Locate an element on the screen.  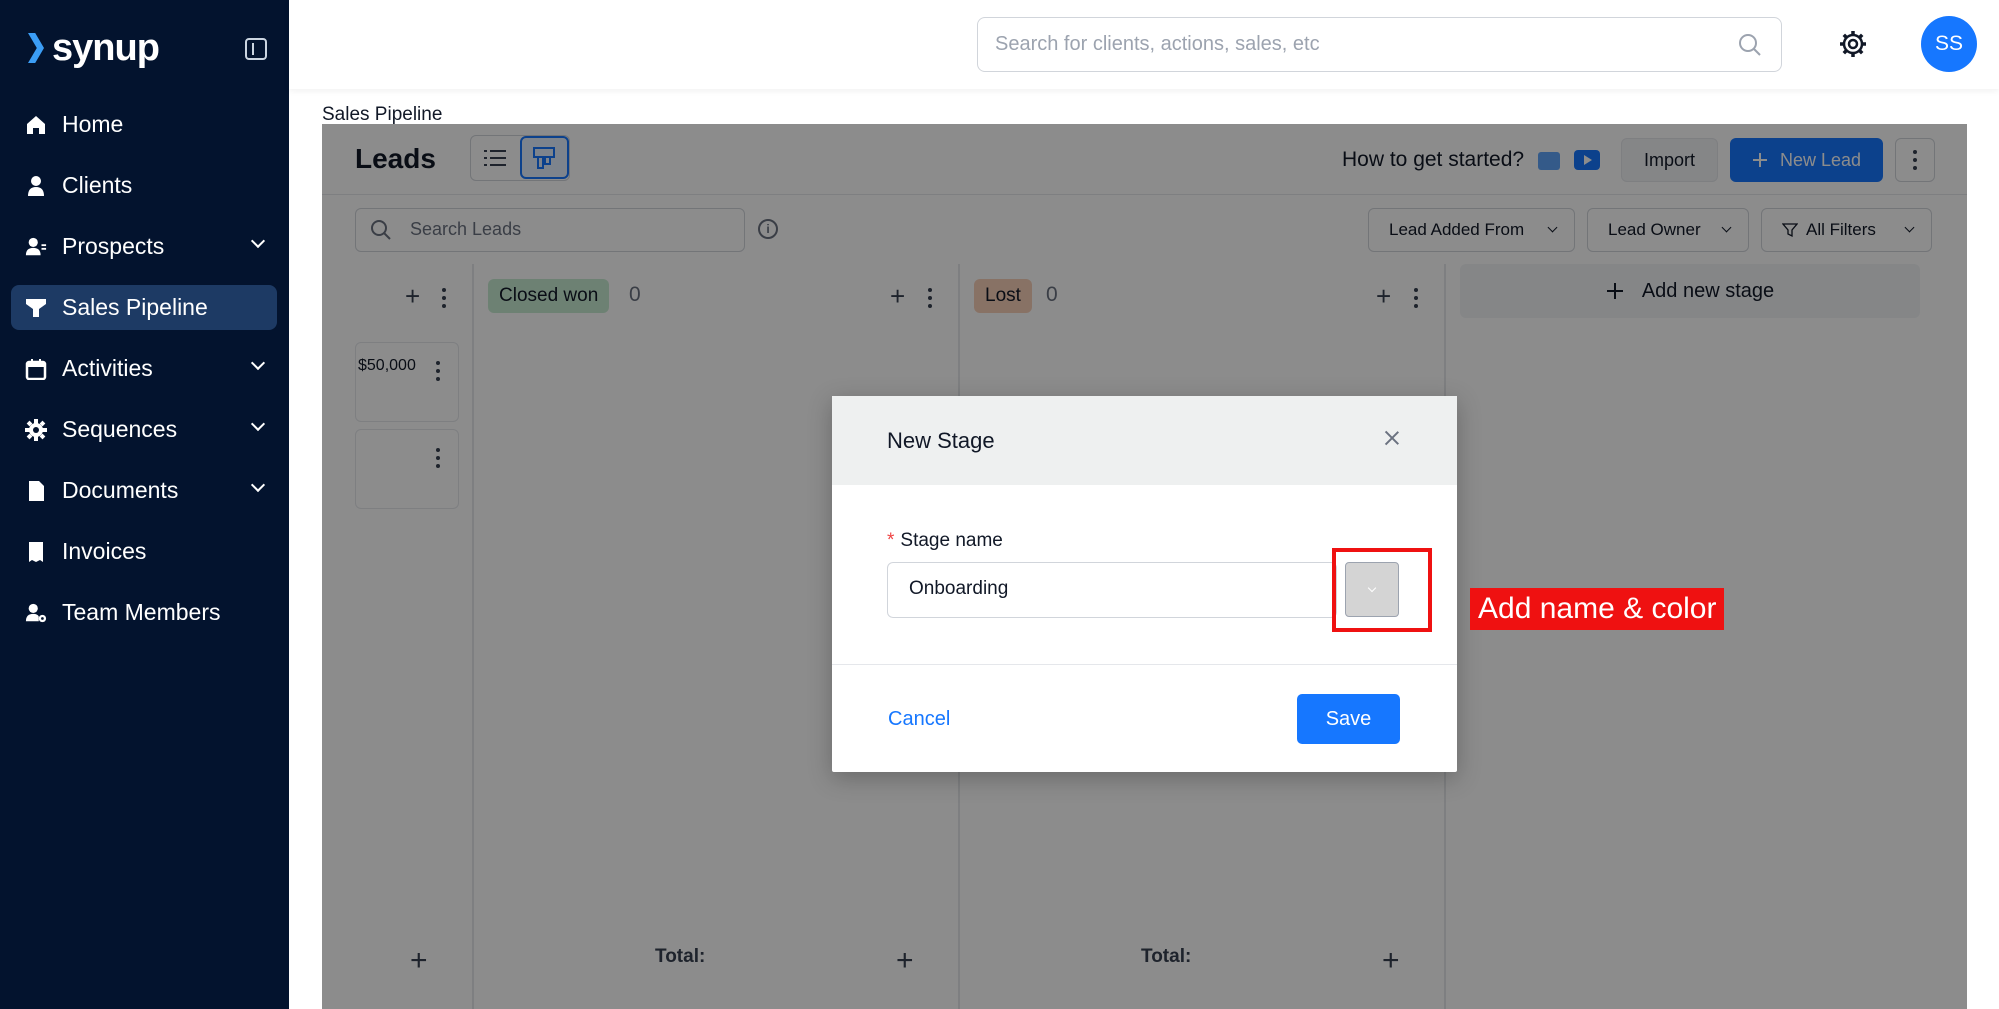
sidebar-item-home: Home is located at coordinates (144, 124).